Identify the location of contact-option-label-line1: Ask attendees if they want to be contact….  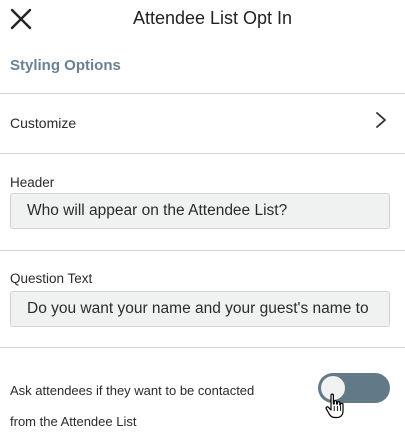
(132, 390).